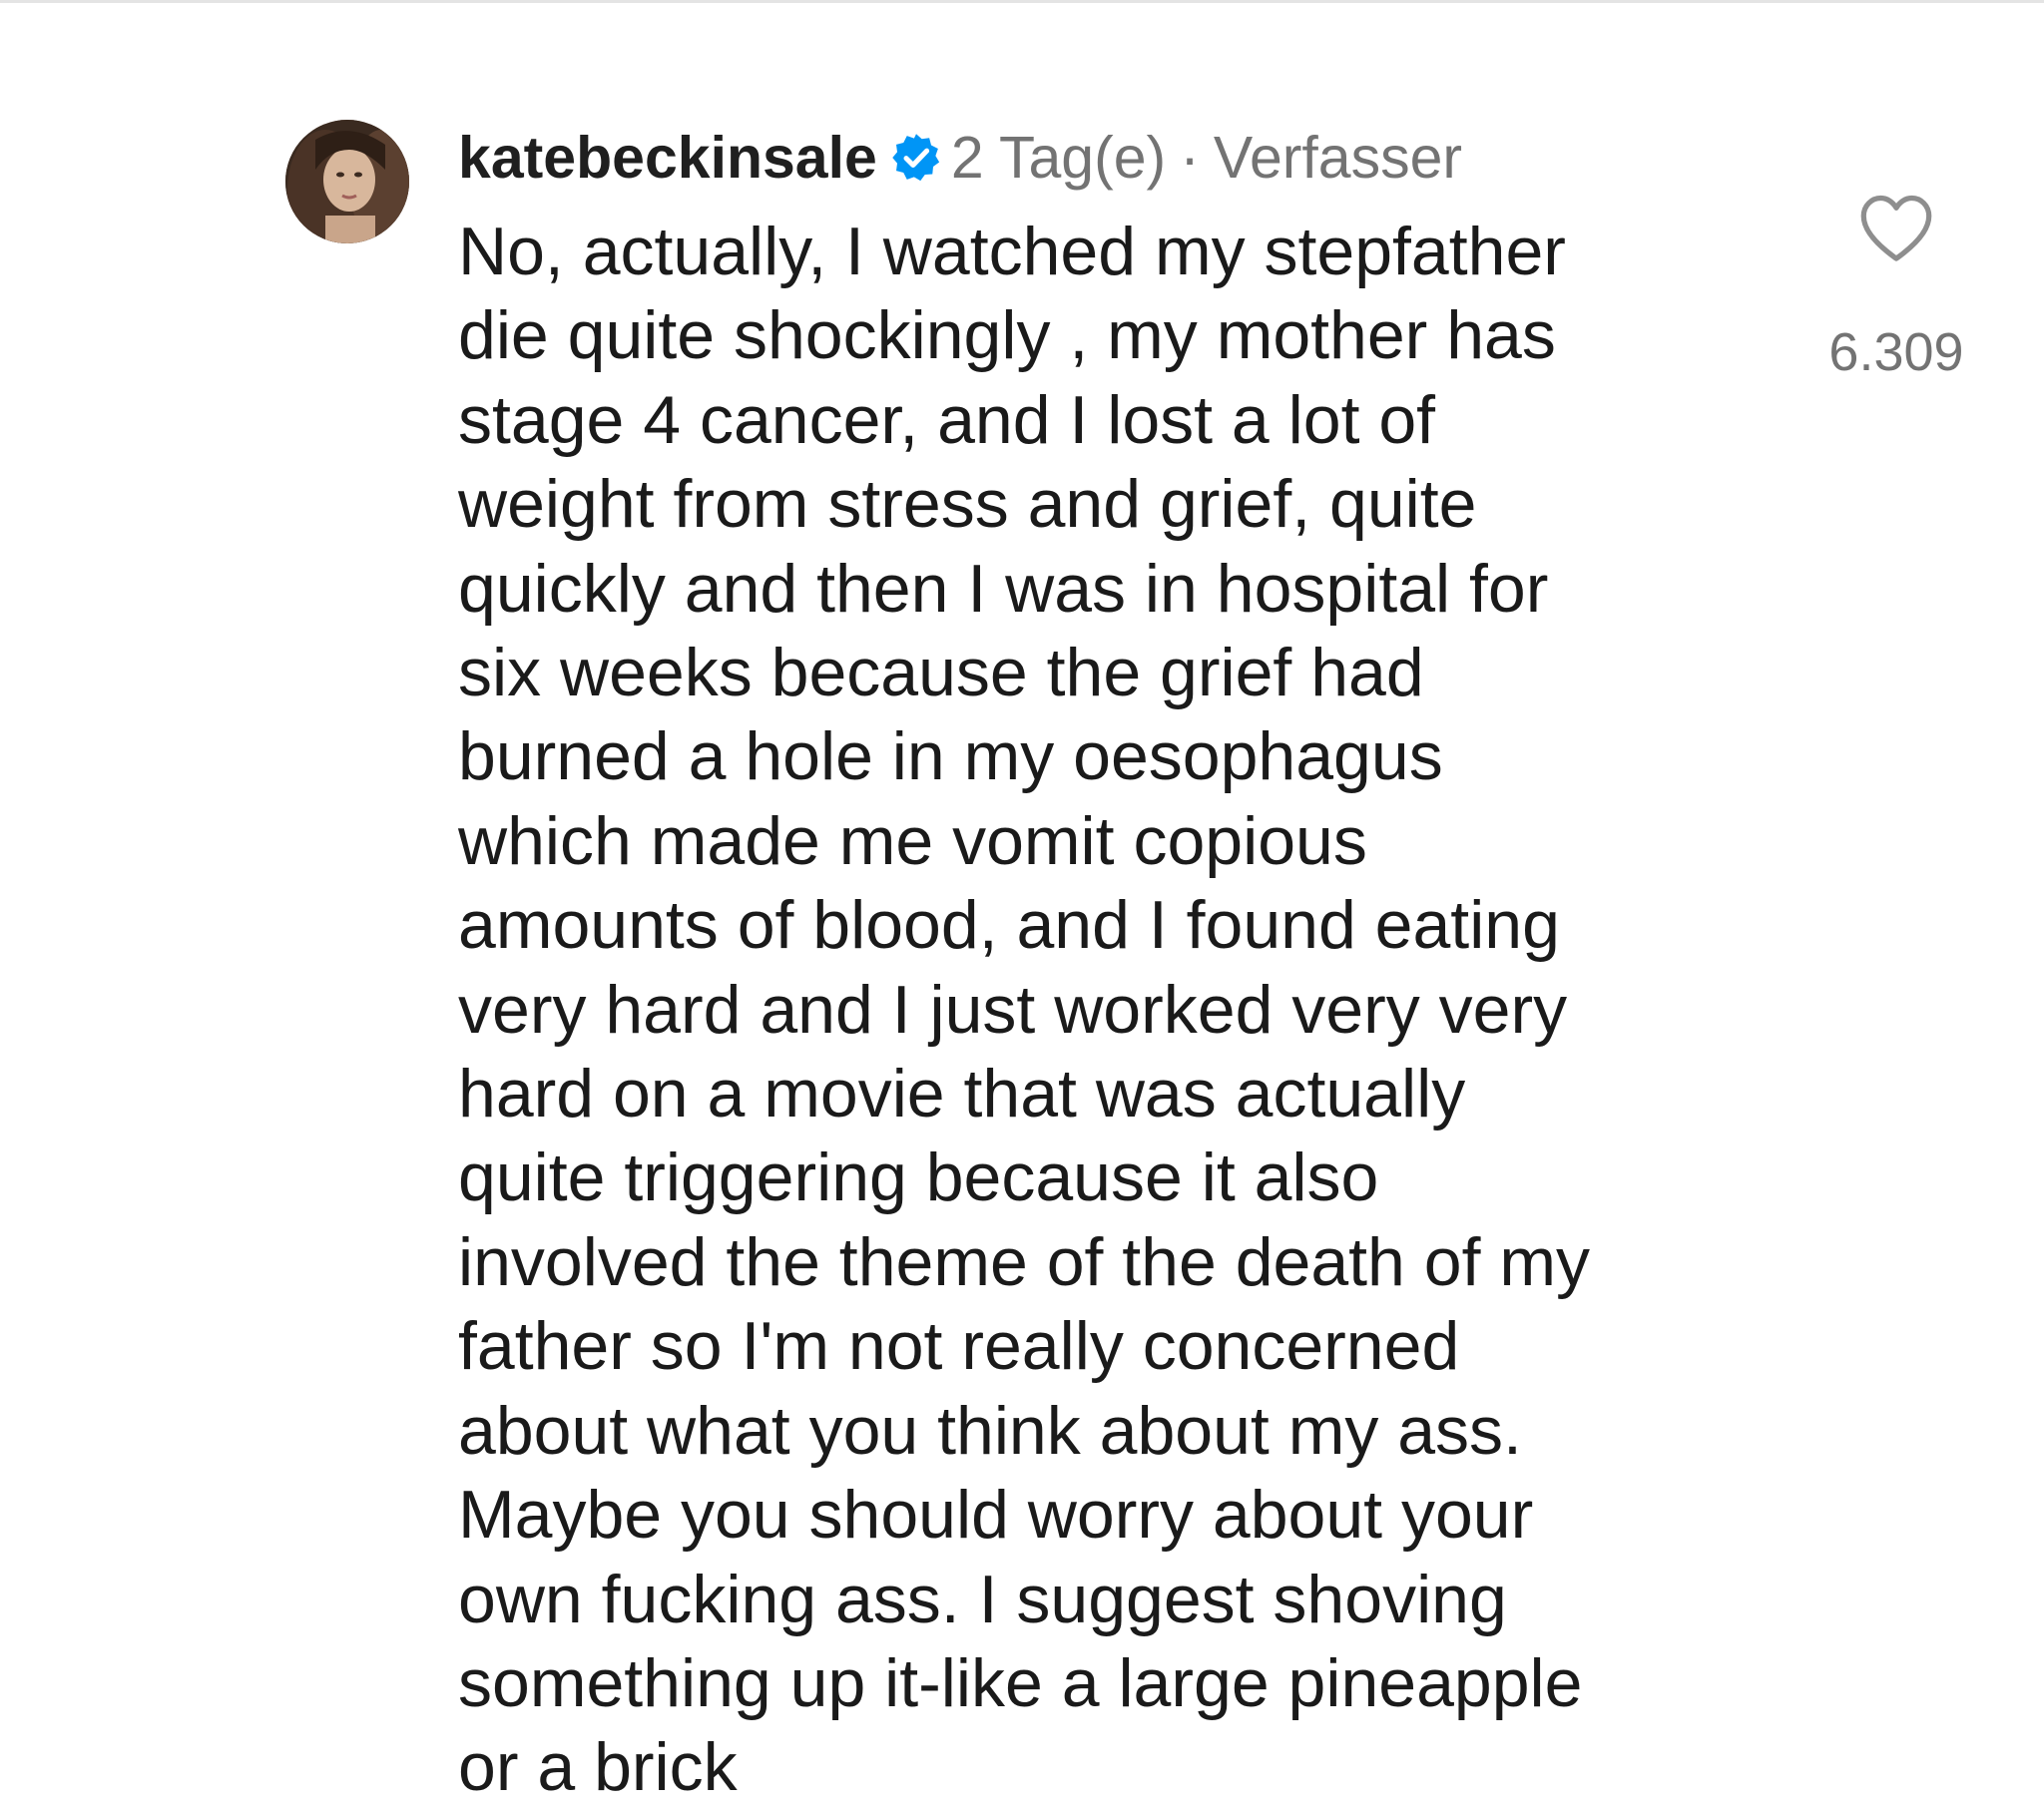  What do you see at coordinates (916, 158) in the screenshot?
I see `verified-badge-icon` at bounding box center [916, 158].